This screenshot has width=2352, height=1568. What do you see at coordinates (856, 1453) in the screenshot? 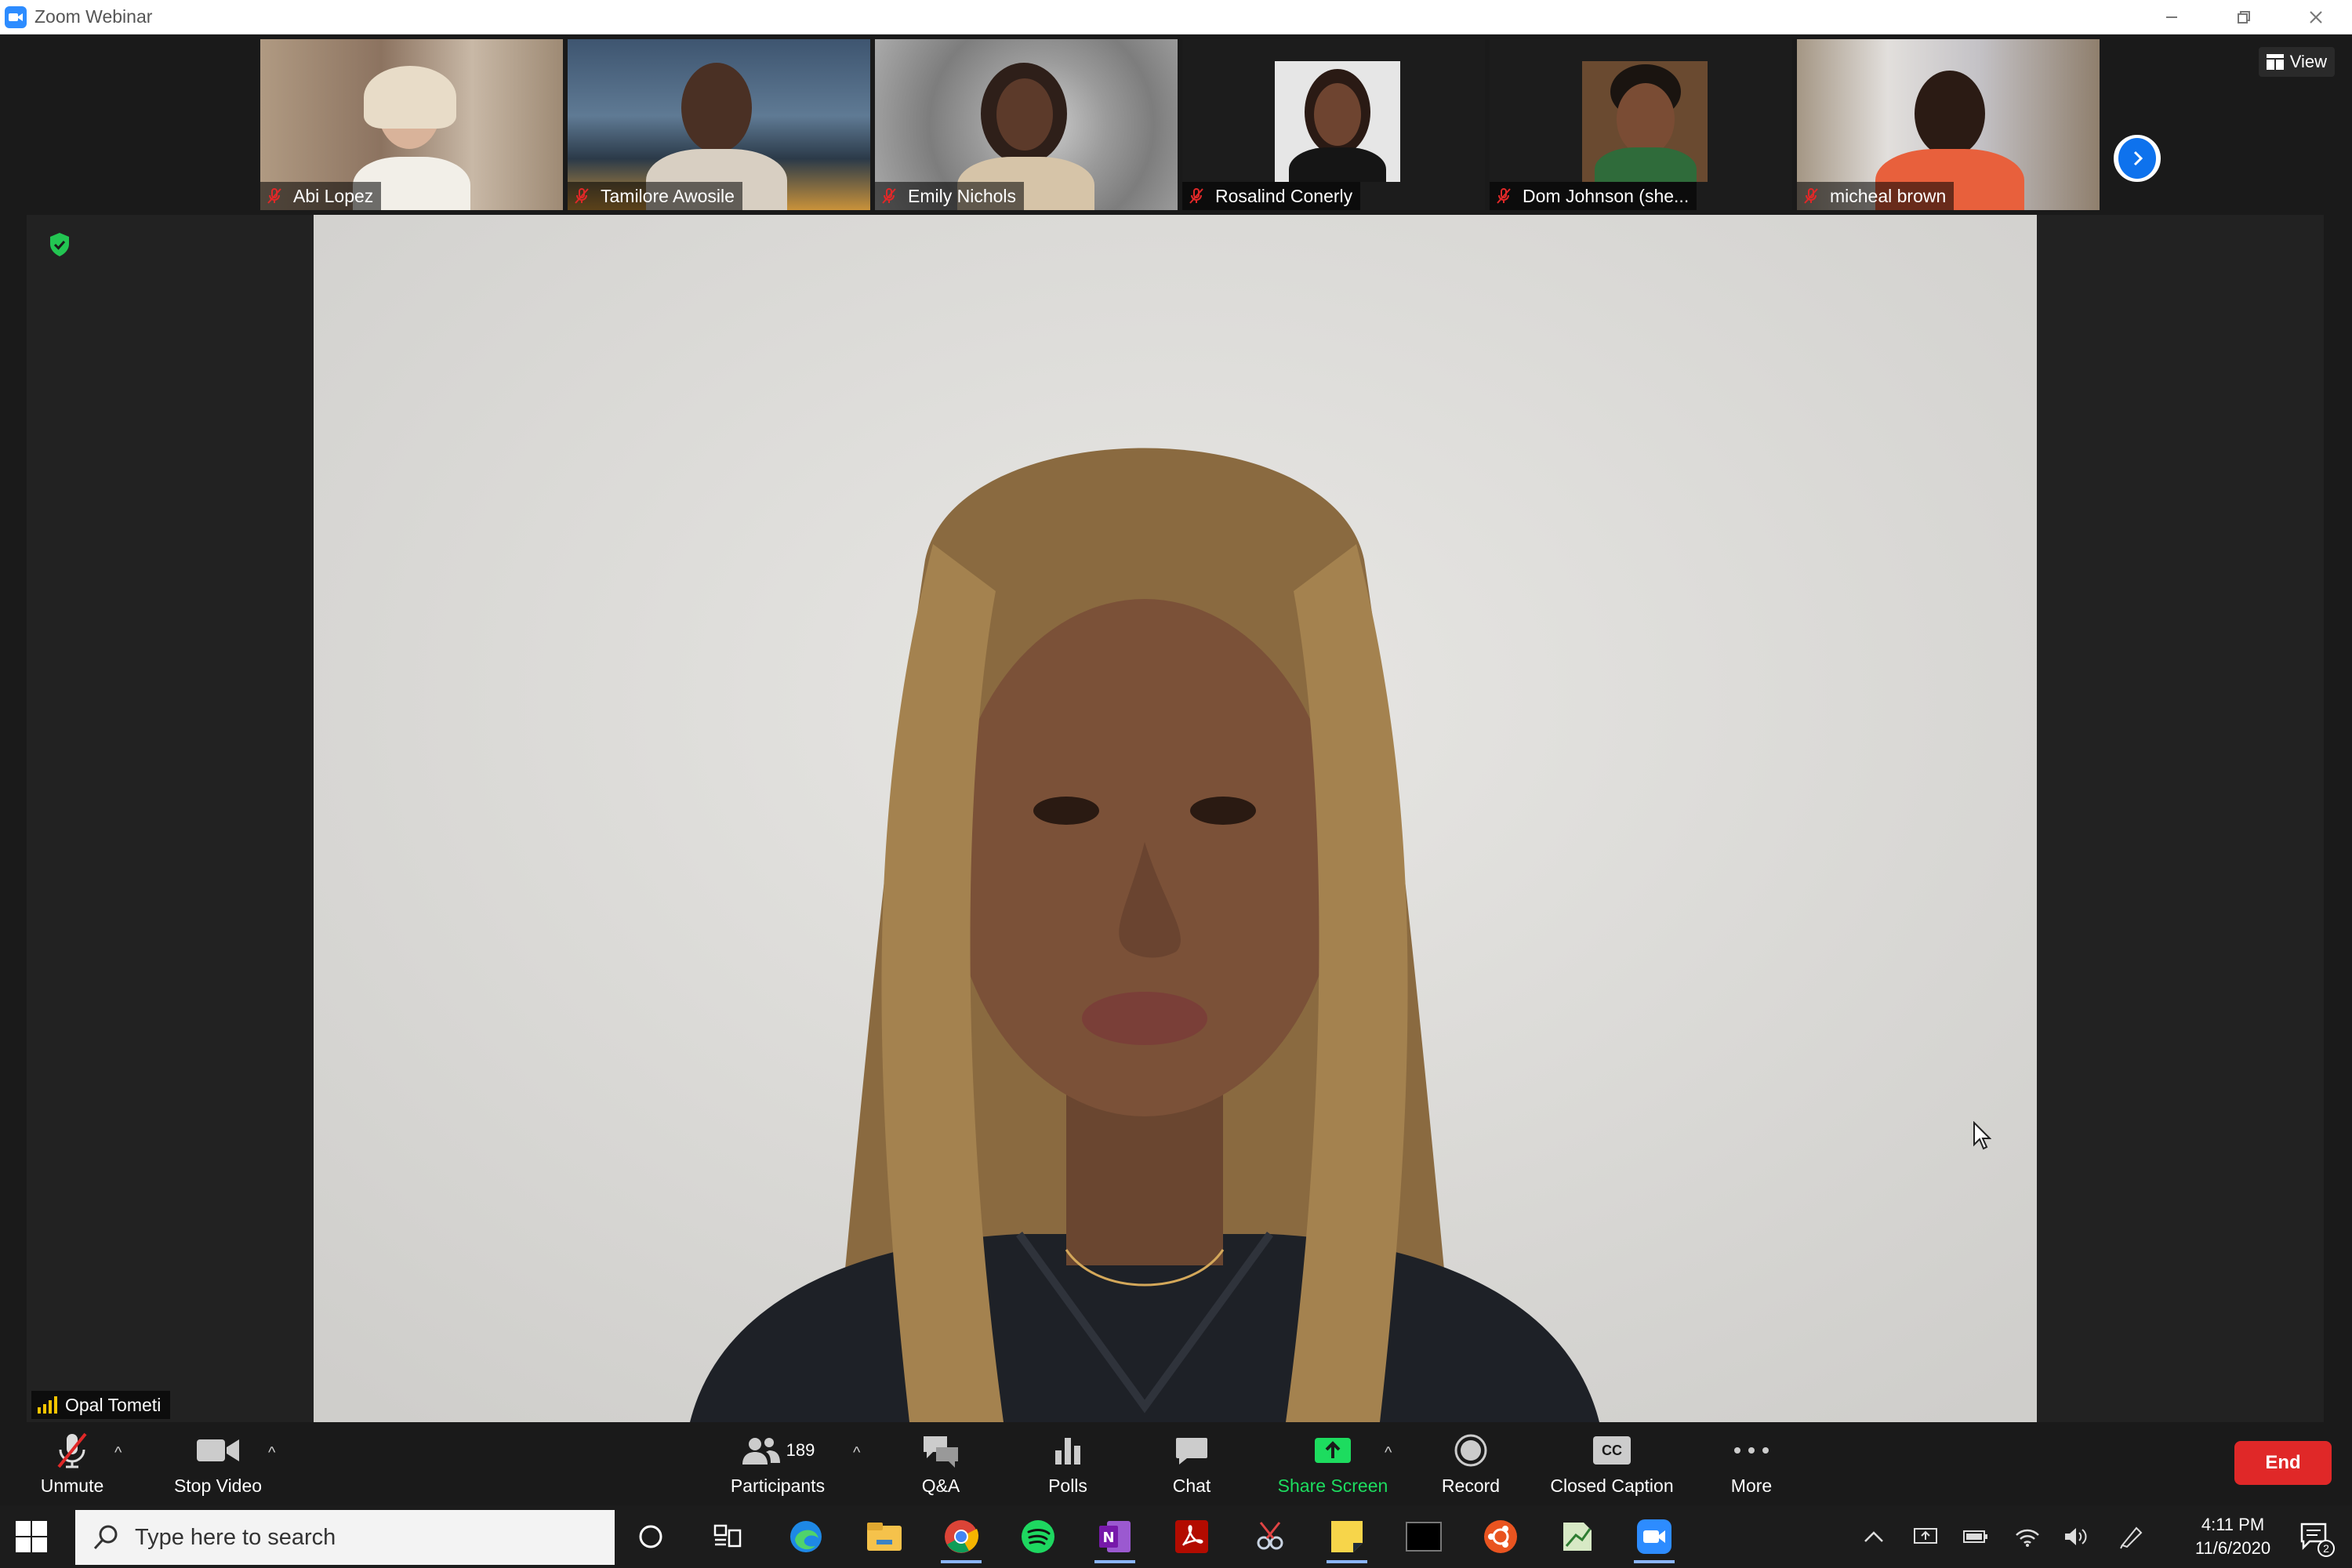
I see `participants-options-caret: ^` at bounding box center [856, 1453].